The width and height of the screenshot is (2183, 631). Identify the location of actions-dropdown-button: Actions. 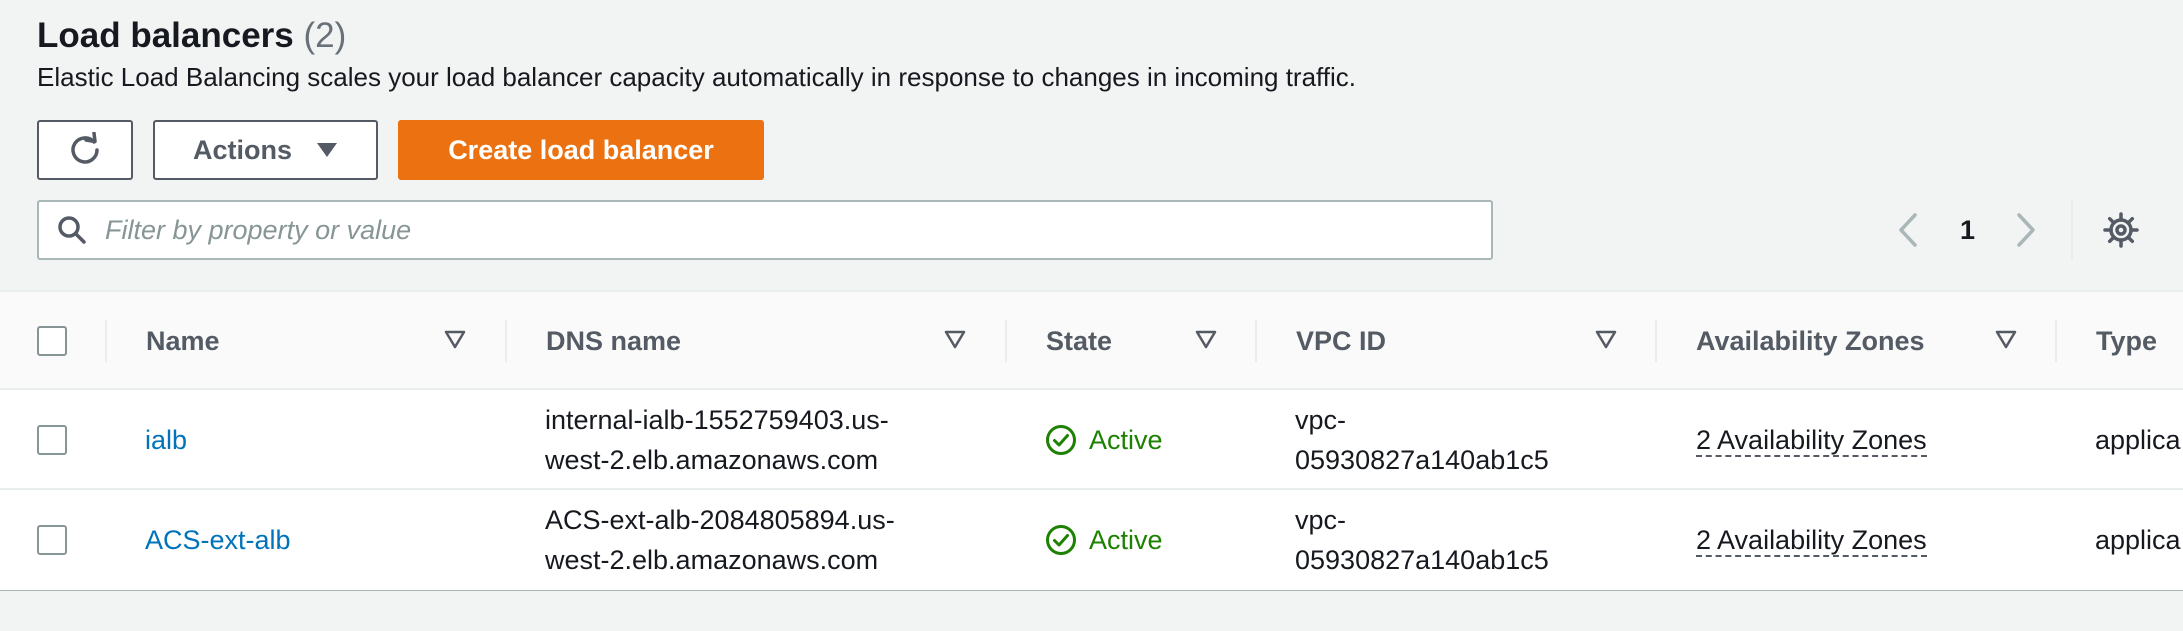
(265, 150).